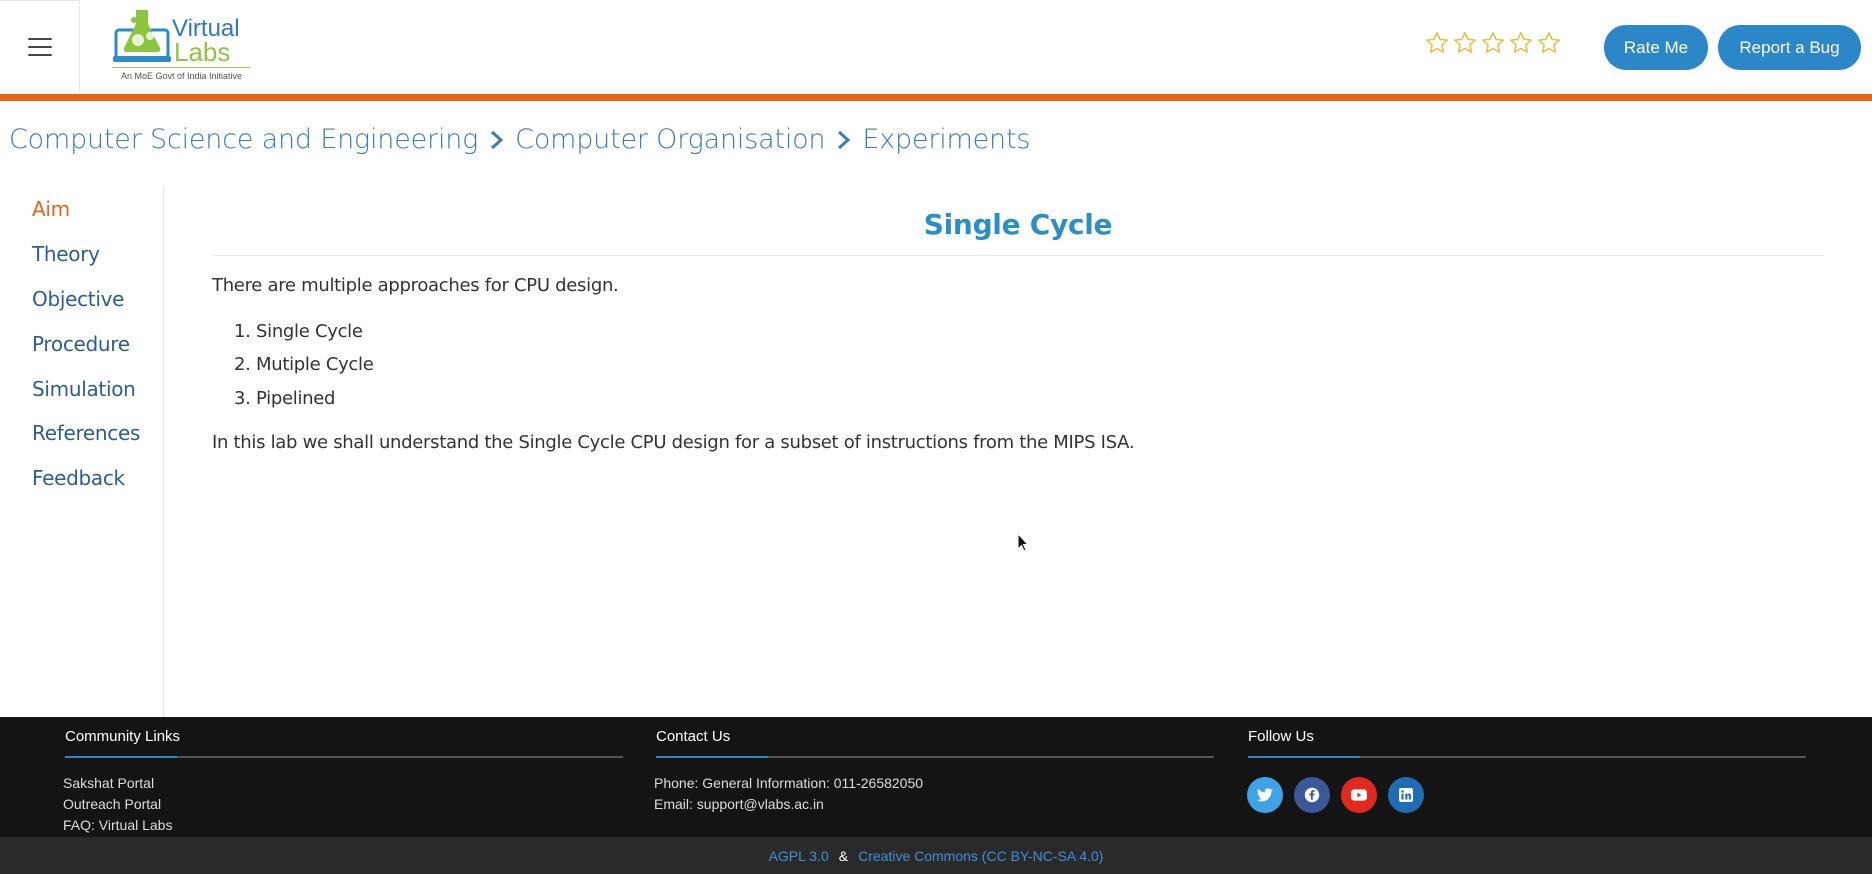 Image resolution: width=1872 pixels, height=874 pixels. What do you see at coordinates (182, 76) in the screenshot?
I see `logo-tagline: An MoE Govt of India Initiative` at bounding box center [182, 76].